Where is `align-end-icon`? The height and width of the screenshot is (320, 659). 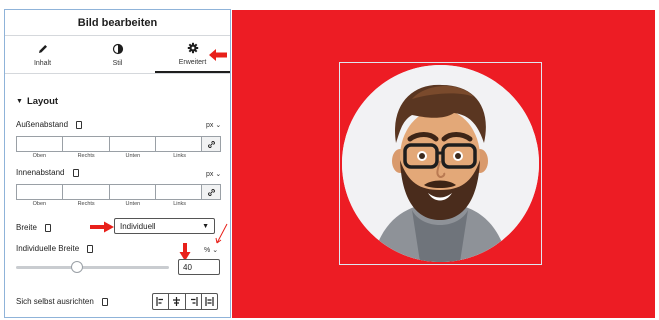 align-end-icon is located at coordinates (194, 301).